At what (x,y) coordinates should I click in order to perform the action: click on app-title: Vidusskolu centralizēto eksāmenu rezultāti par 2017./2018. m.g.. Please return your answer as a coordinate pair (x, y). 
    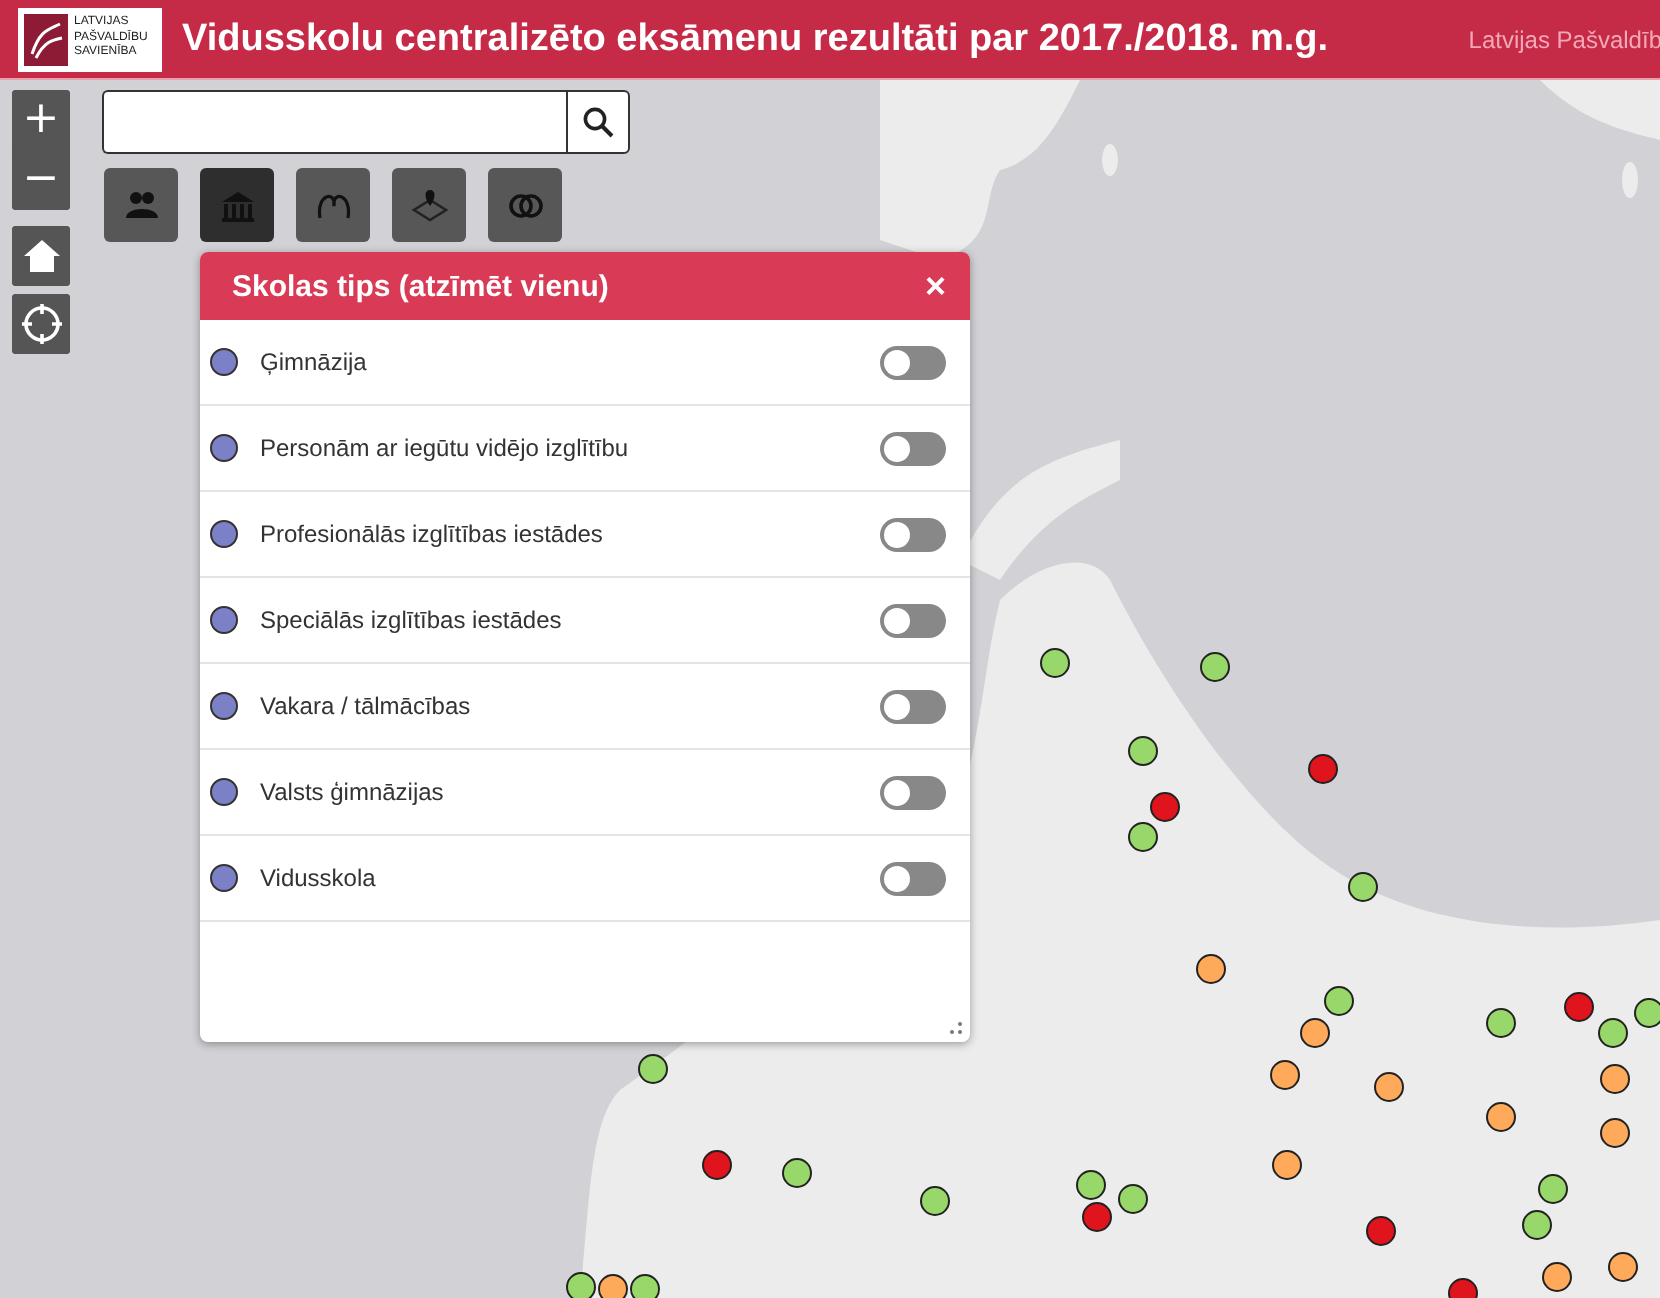
    Looking at the image, I should click on (755, 39).